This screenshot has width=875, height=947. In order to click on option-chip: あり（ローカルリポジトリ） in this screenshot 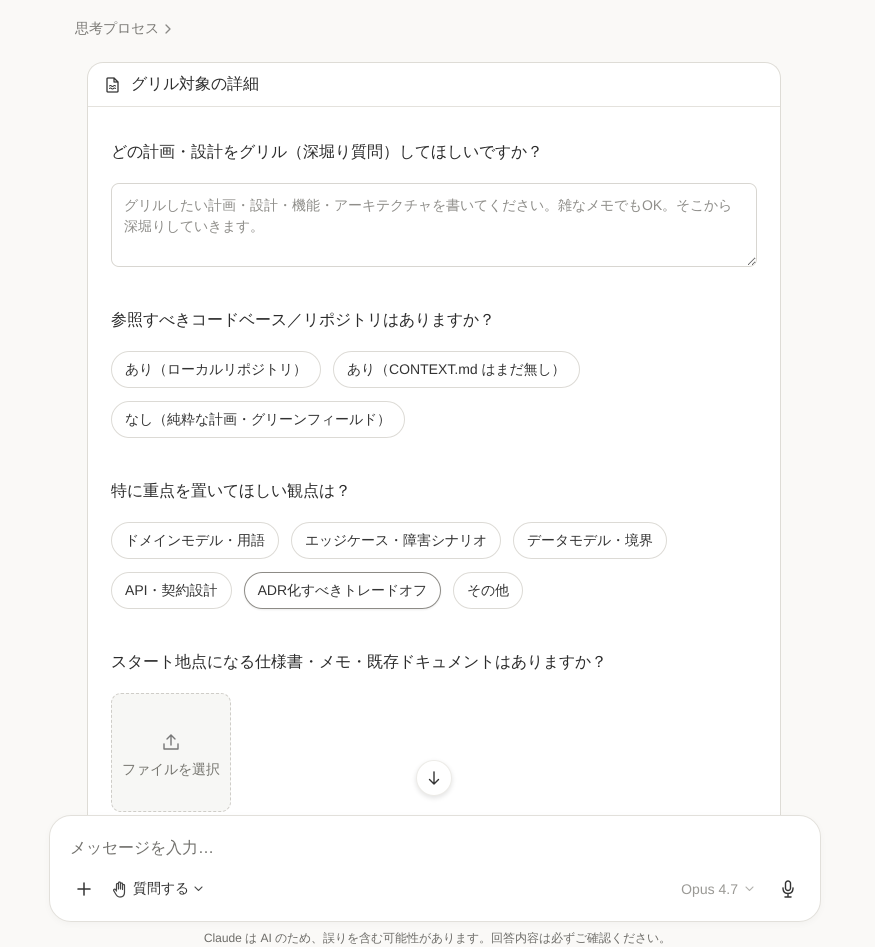, I will do `click(216, 369)`.